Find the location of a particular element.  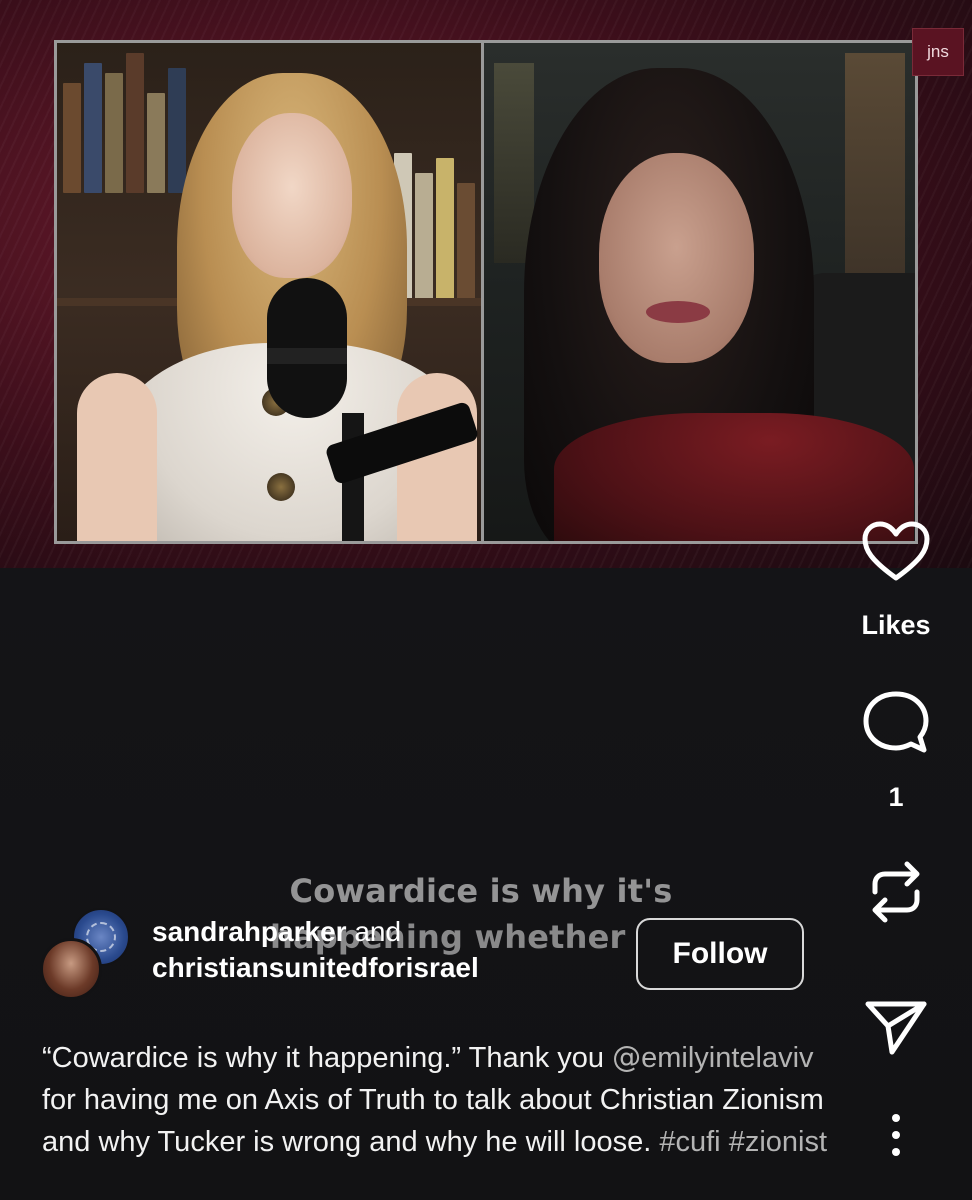

threads-mention-icon: @ is located at coordinates (627, 1057).